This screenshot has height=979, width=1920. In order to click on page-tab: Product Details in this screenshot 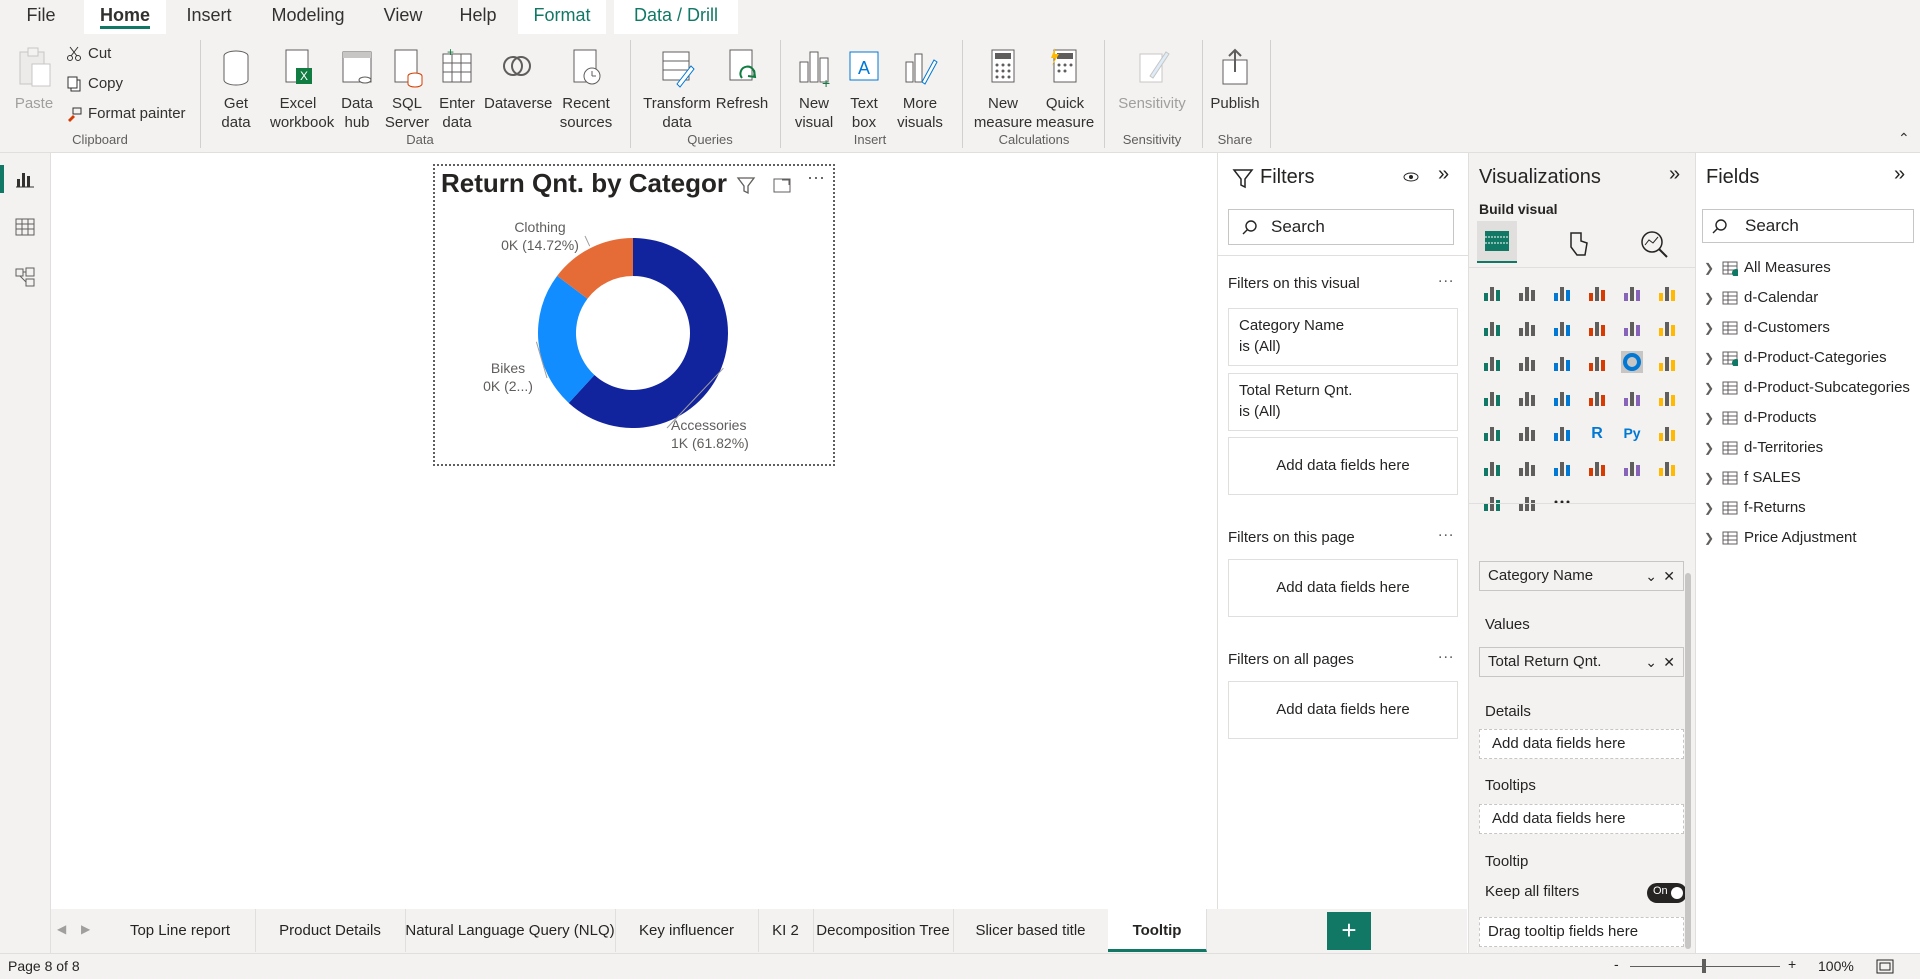, I will do `click(330, 930)`.